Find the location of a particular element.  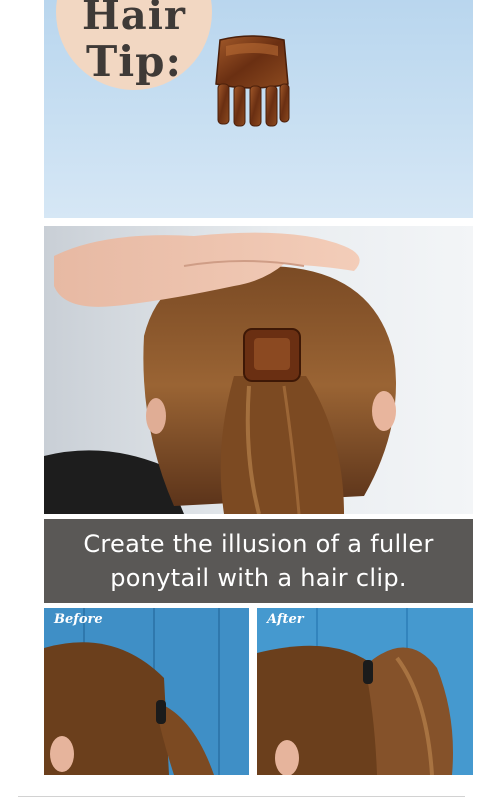

after-photo: After is located at coordinates (365, 691).